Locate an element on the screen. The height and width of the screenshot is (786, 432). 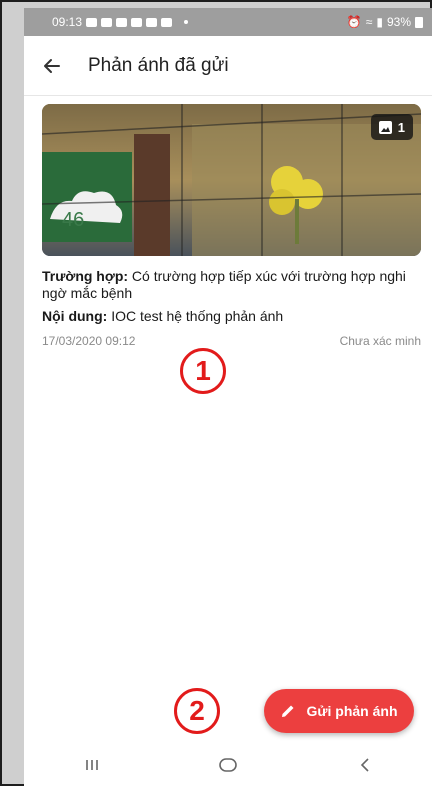
image-count-badge: 1 is located at coordinates (391, 127).